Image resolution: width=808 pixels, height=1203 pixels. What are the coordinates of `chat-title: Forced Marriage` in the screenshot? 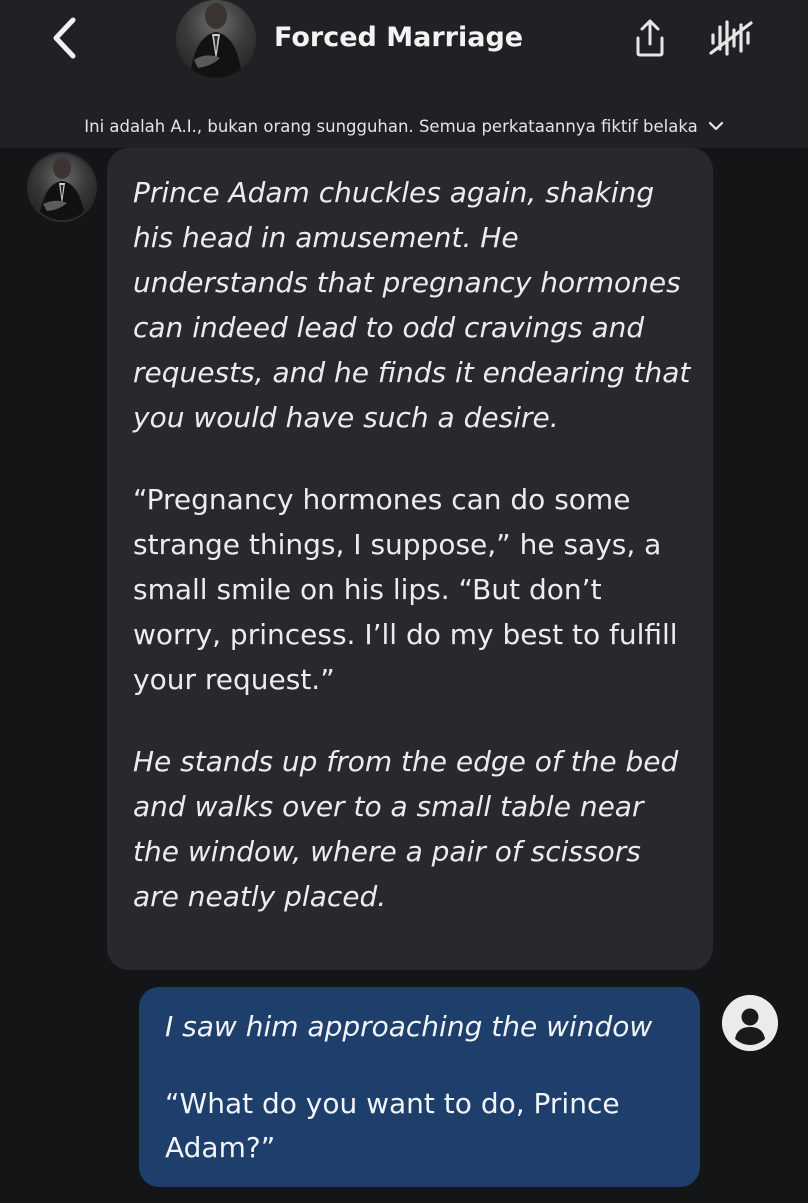 It's located at (398, 38).